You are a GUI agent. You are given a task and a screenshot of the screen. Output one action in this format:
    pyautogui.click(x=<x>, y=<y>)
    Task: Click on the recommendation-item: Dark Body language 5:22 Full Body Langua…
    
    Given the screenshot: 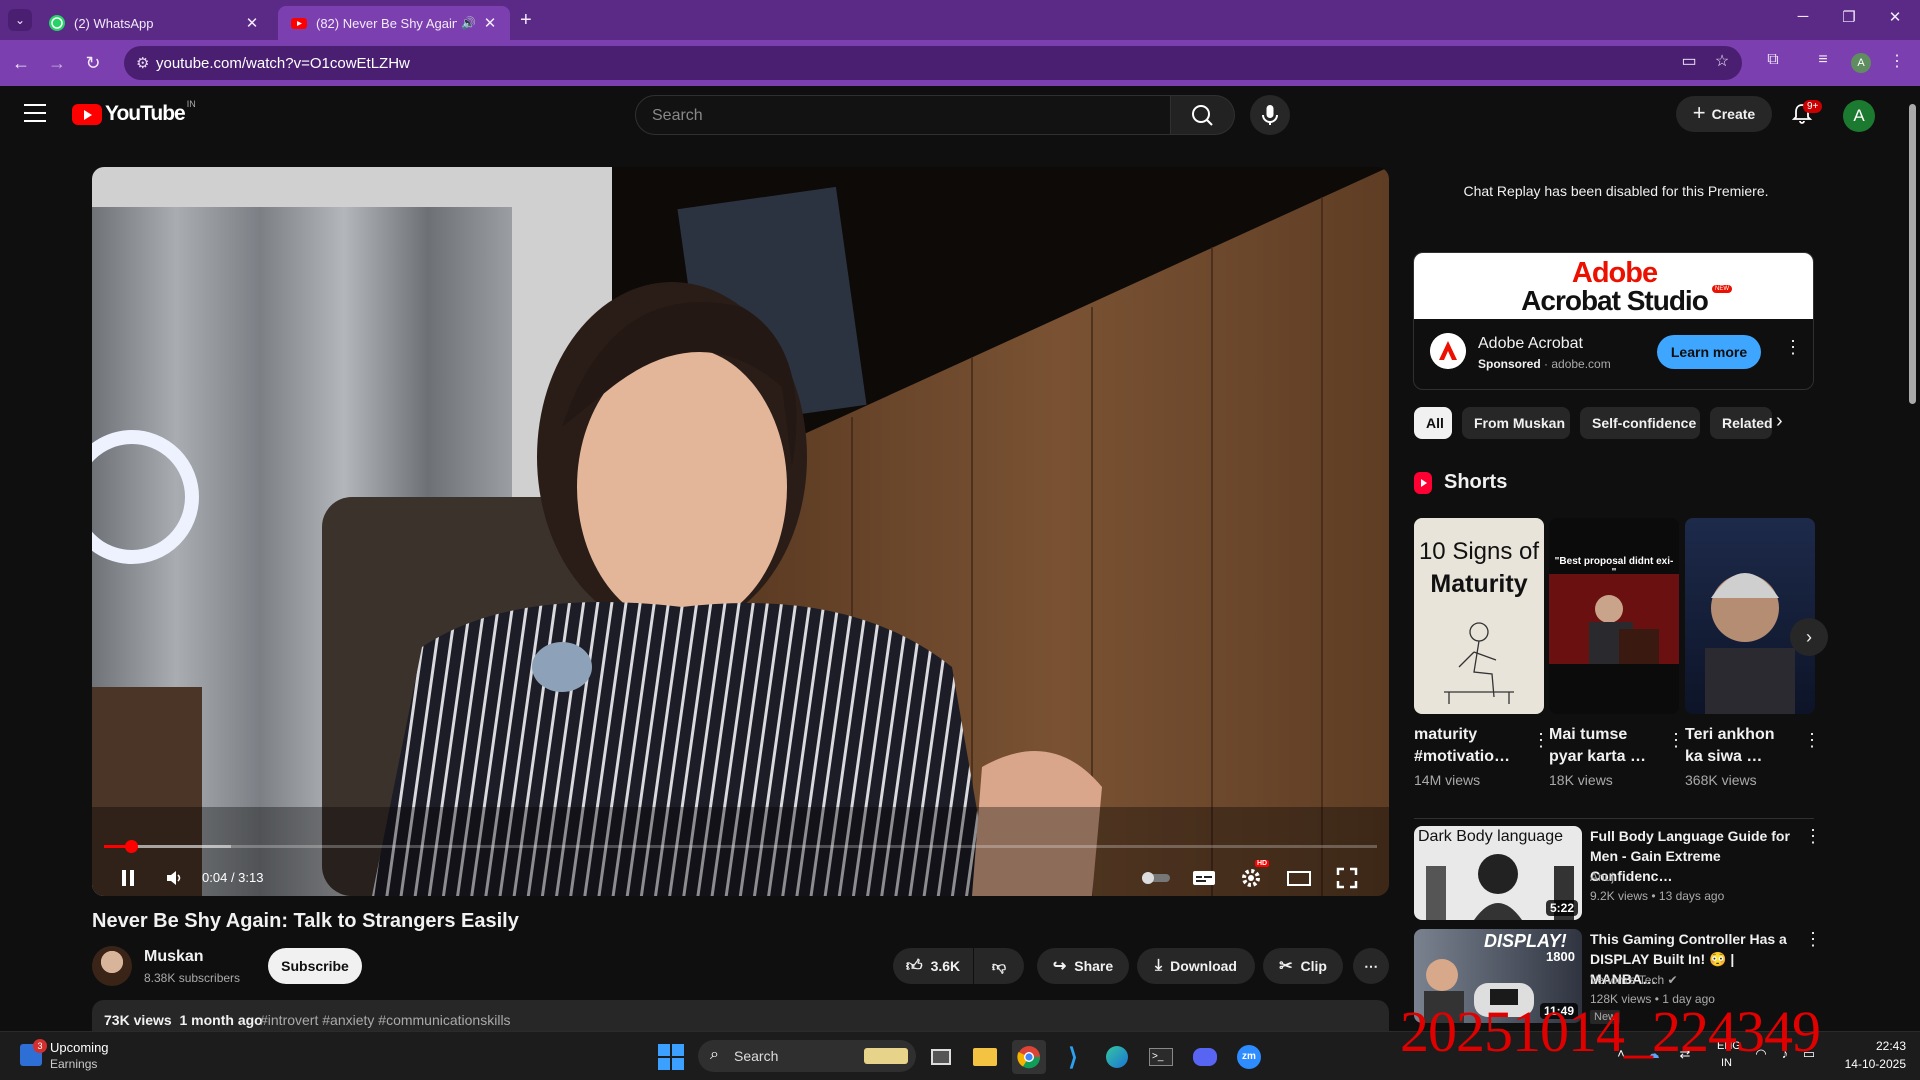 What is the action you would take?
    pyautogui.click(x=1618, y=874)
    